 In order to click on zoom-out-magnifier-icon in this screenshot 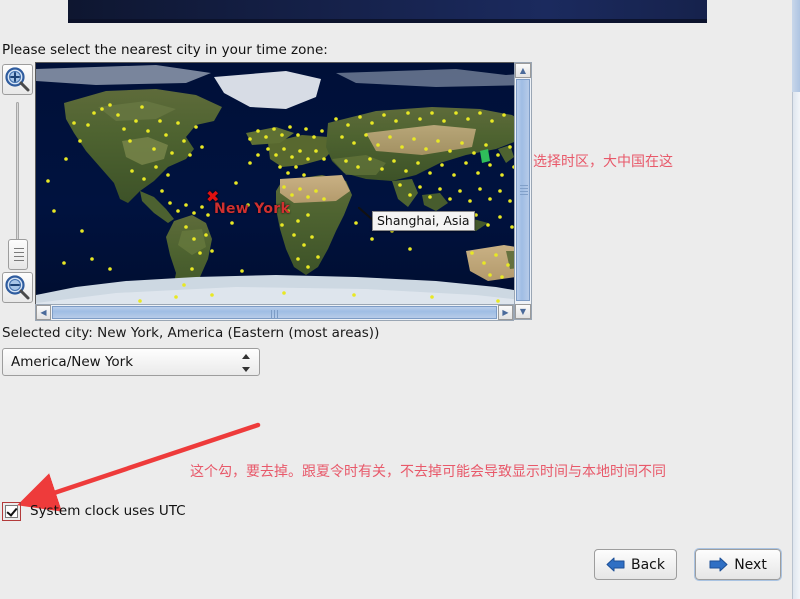, I will do `click(17, 287)`.